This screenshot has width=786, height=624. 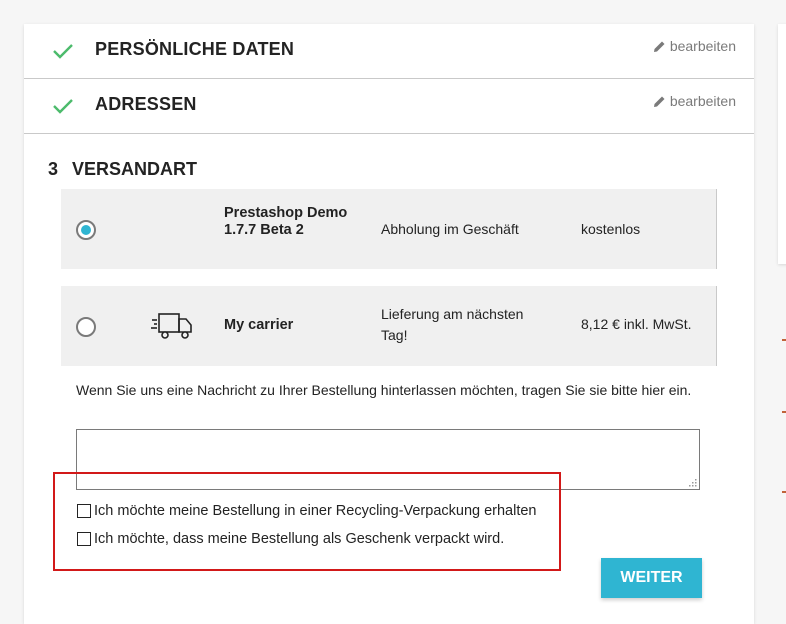 I want to click on highlight-box, so click(x=307, y=521).